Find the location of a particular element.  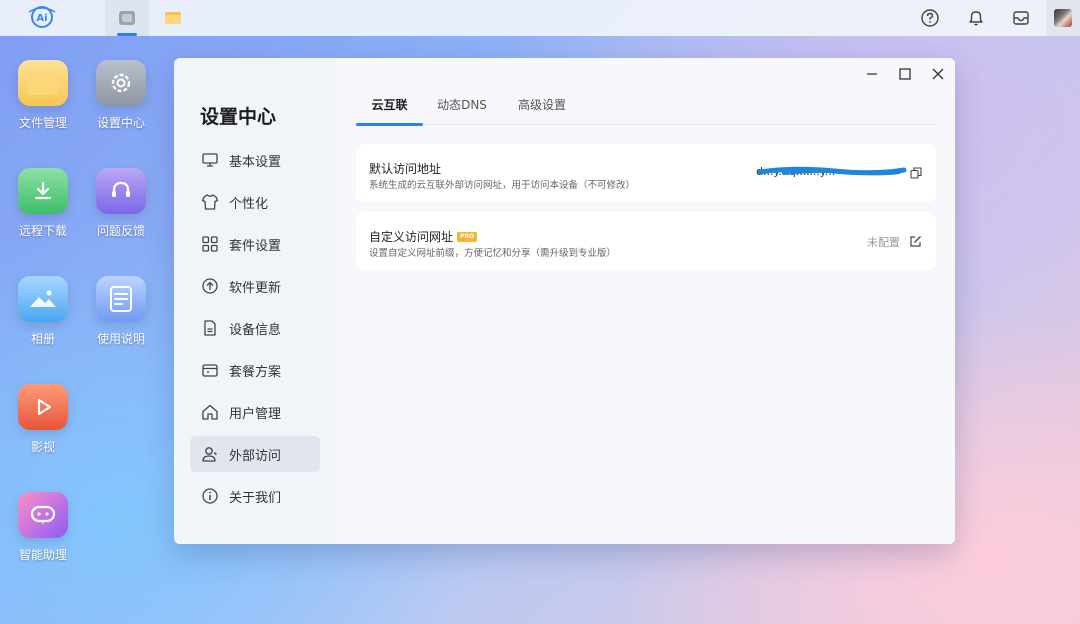

top-bar: Ai is located at coordinates (540, 18).